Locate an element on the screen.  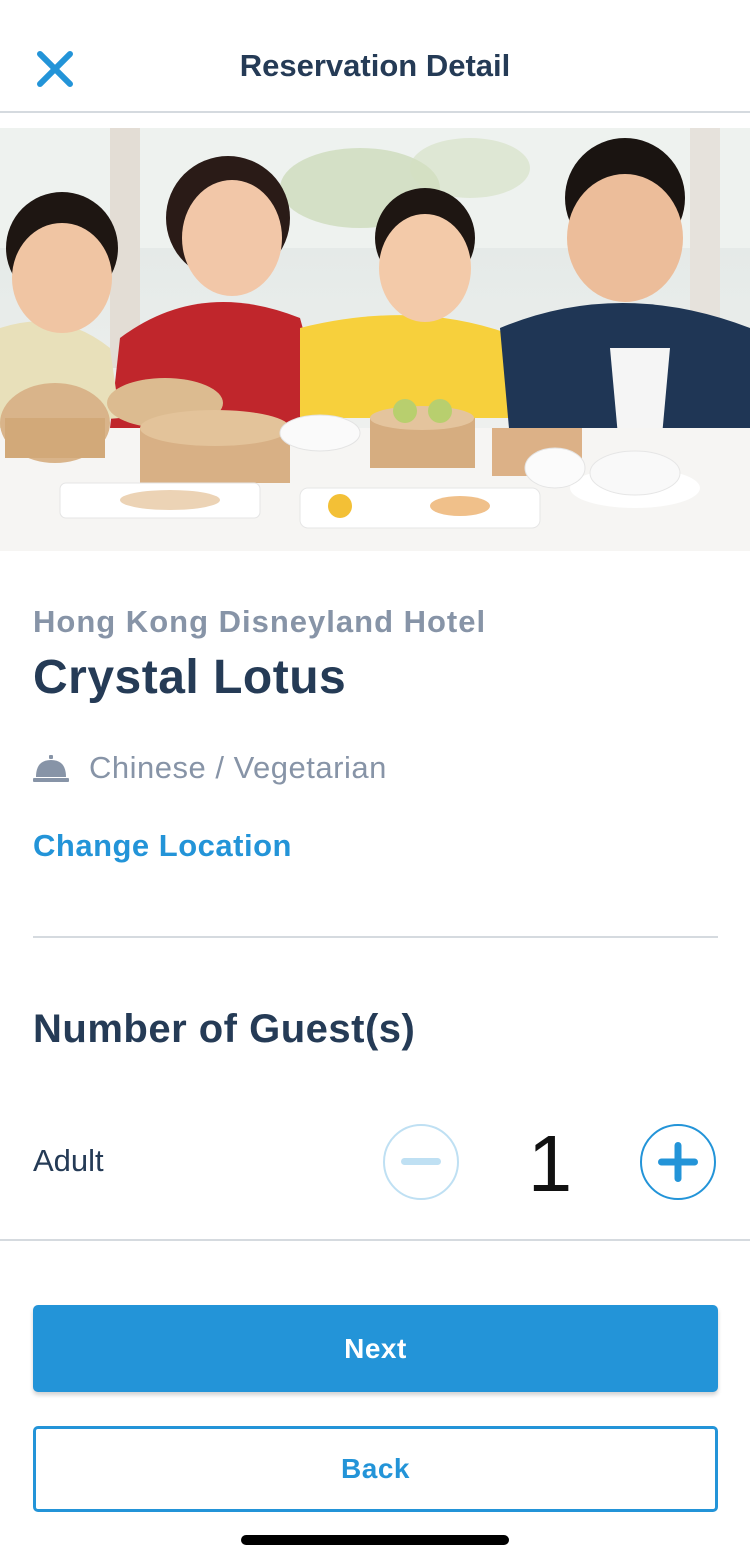
home-indicator is located at coordinates (375, 1540).